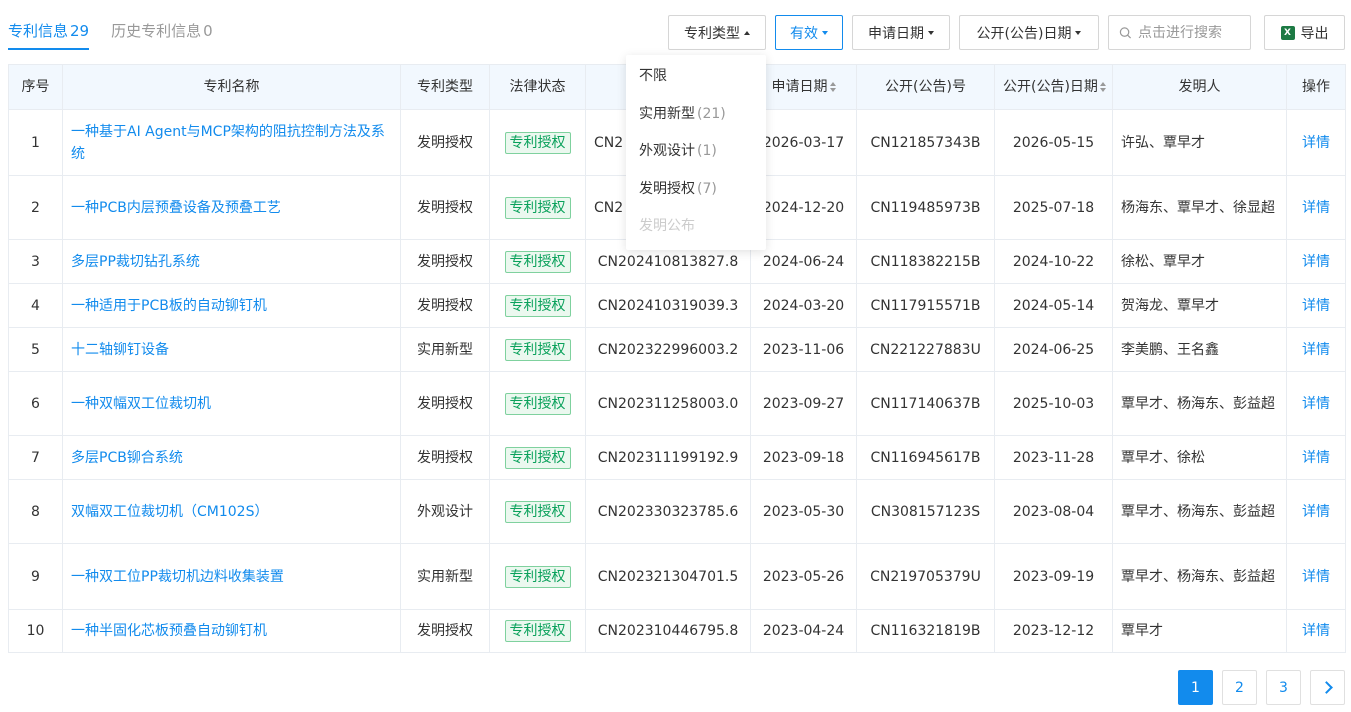  Describe the element at coordinates (1102, 87) in the screenshot. I see `sort-icon` at that location.